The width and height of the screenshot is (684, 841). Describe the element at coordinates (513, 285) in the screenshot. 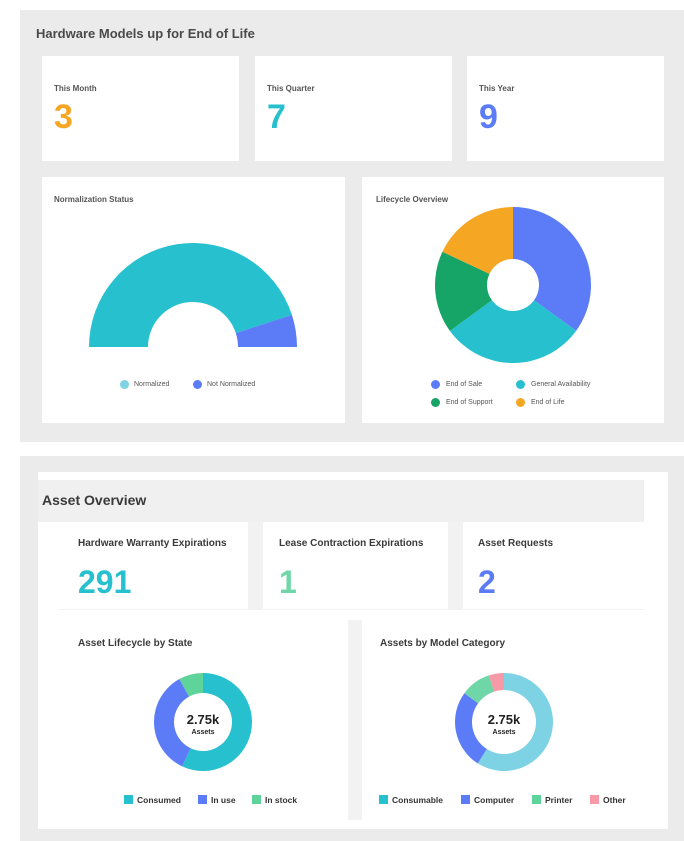

I see `lifecycle-donut-chart` at that location.